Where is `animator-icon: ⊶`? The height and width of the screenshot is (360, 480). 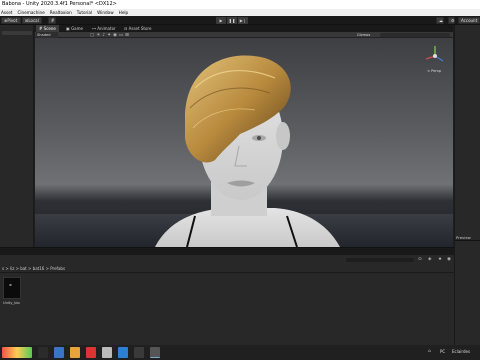
animator-icon: ⊶ is located at coordinates (94, 28).